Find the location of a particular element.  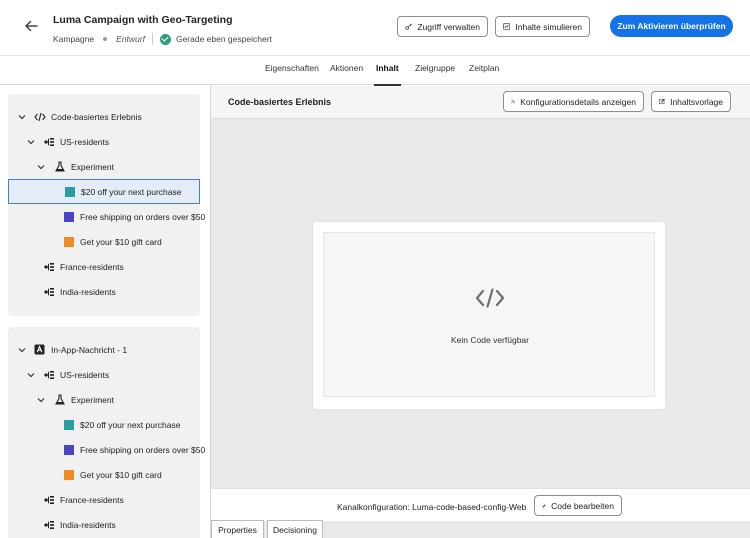

tree-root-code-based: Code-basiertes Erlebnis is located at coordinates (104, 116).